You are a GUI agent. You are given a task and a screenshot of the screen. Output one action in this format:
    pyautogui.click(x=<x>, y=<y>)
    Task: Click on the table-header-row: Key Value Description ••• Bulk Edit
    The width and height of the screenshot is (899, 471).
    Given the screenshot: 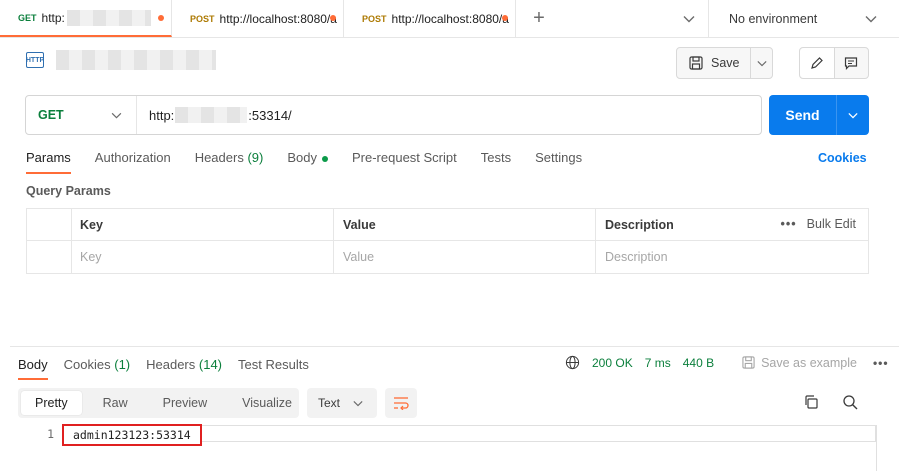 What is the action you would take?
    pyautogui.click(x=447, y=225)
    